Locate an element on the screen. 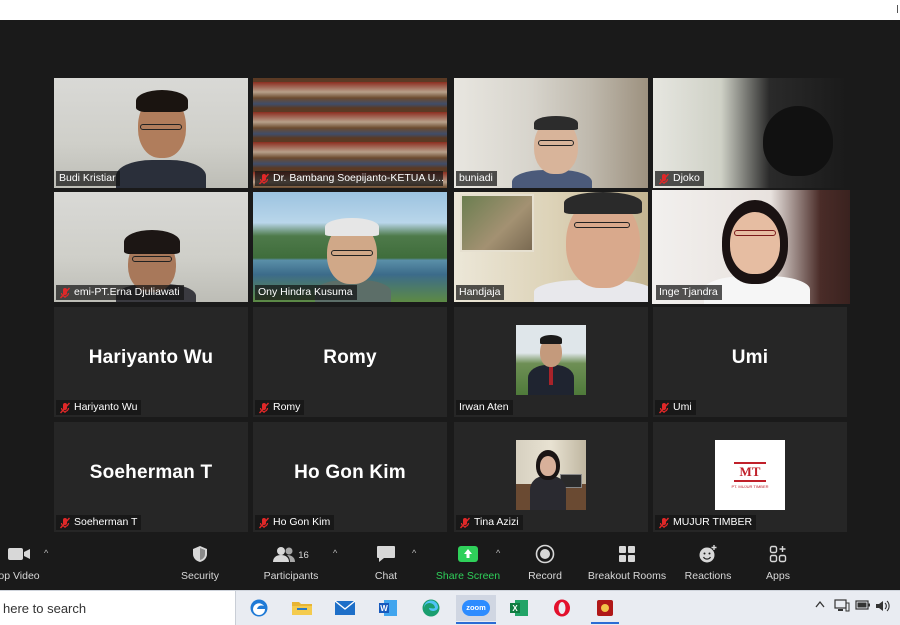  participant-display-name: Hariyanto Wu is located at coordinates (151, 357).